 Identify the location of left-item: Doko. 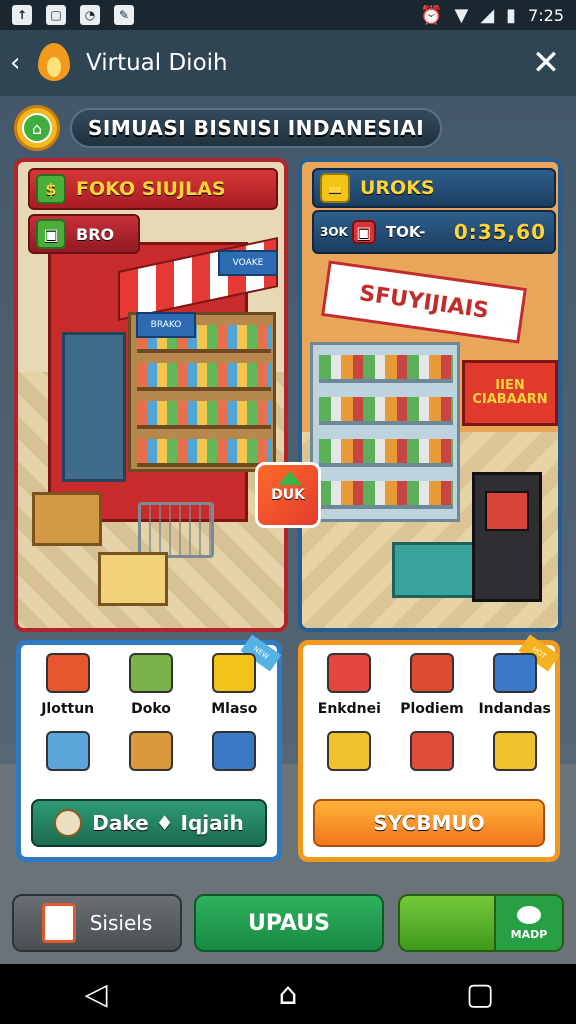
(150, 689).